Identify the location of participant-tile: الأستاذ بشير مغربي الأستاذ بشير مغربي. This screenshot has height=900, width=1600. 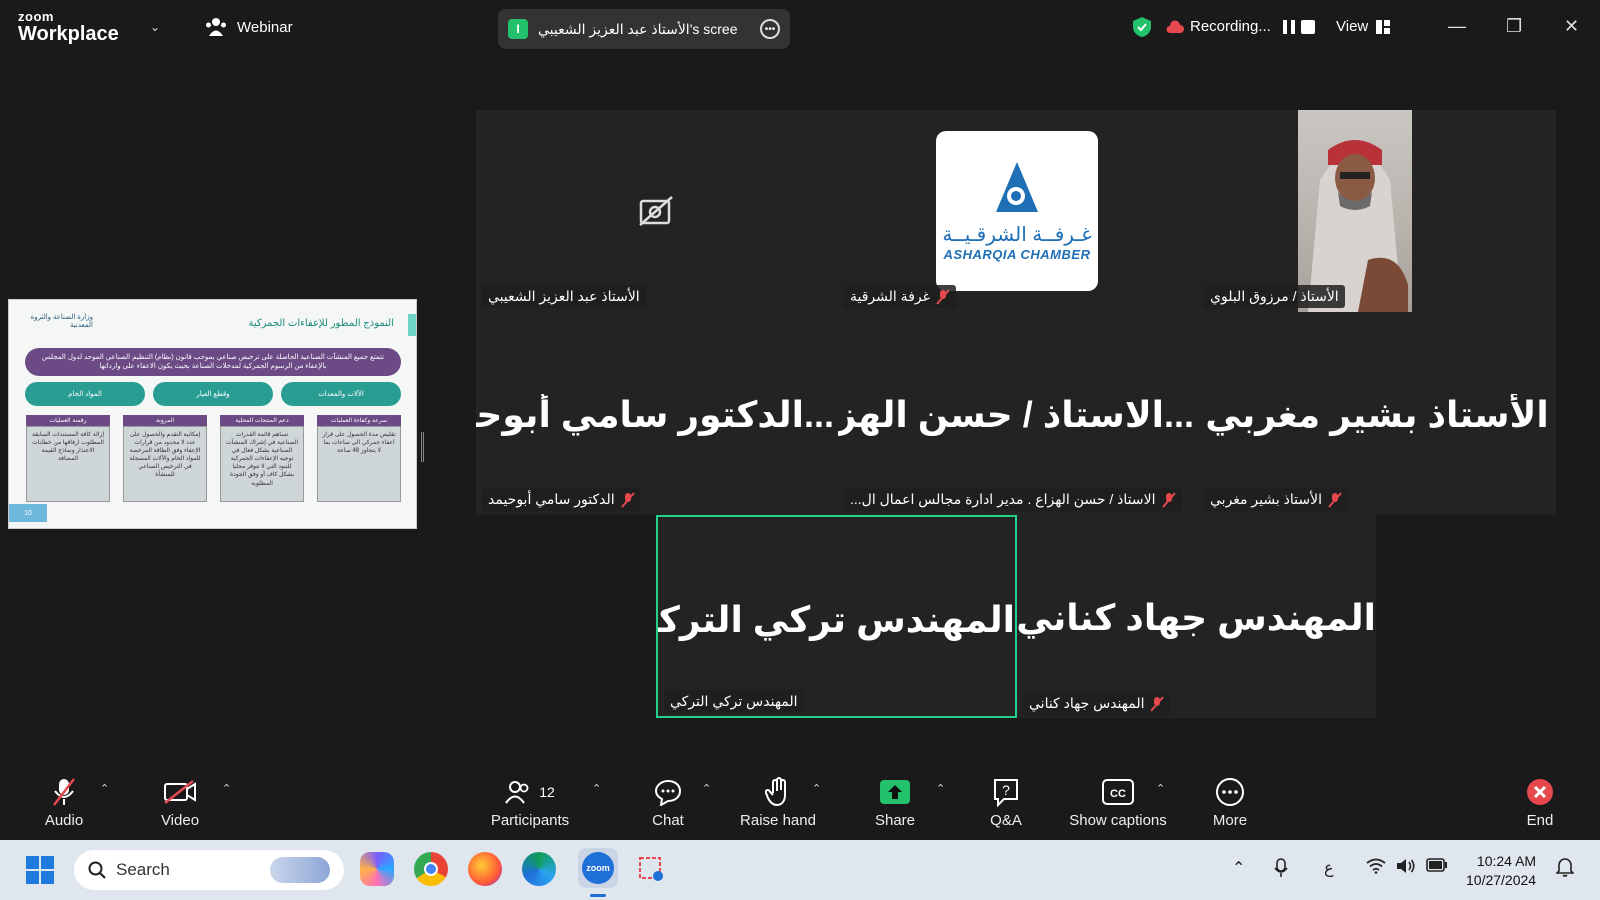
(1377, 414).